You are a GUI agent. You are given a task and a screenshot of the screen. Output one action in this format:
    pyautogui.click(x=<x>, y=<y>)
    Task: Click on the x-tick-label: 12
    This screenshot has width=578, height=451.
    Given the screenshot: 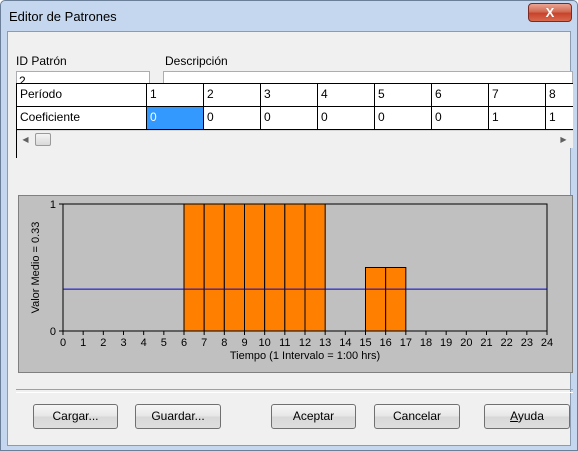 What is the action you would take?
    pyautogui.click(x=305, y=343)
    